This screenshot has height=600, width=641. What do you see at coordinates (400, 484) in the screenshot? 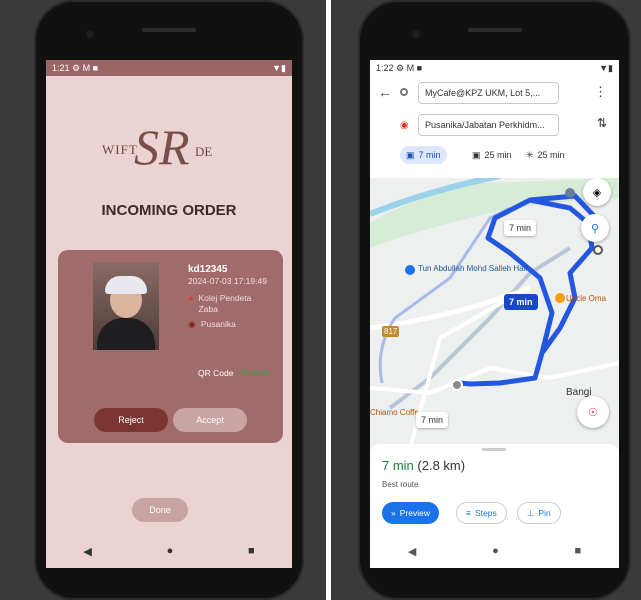
I see `best-route-label: Best route` at bounding box center [400, 484].